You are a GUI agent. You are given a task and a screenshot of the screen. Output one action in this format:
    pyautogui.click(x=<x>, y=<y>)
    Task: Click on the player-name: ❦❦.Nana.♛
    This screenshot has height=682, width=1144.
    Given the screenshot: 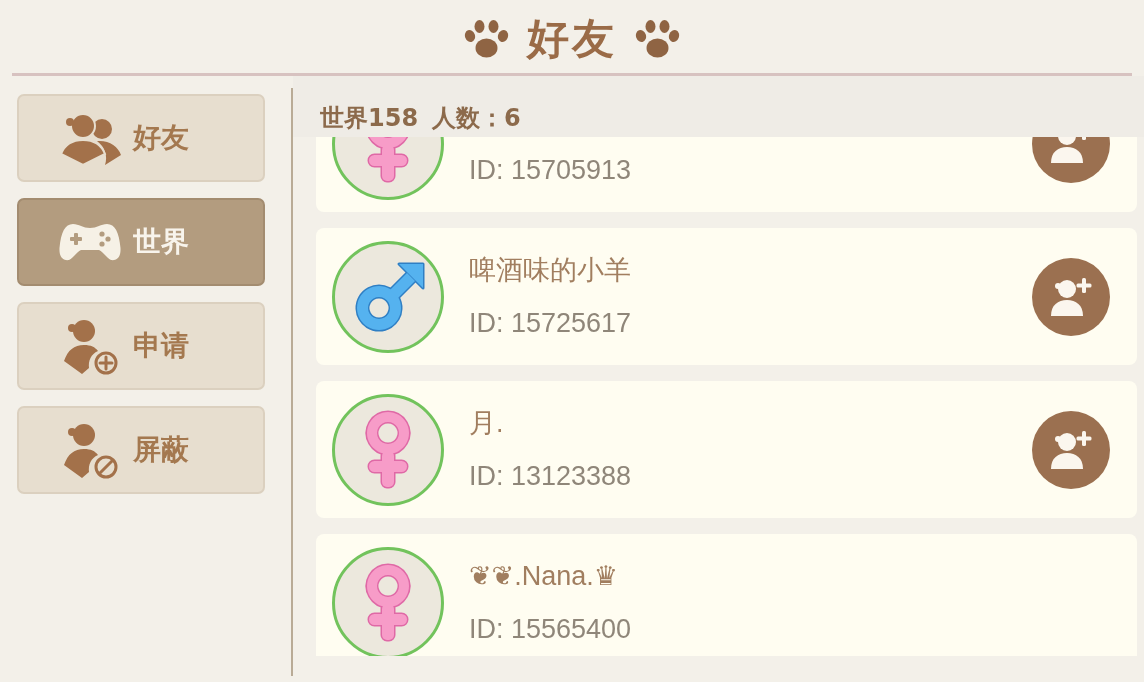 What is the action you would take?
    pyautogui.click(x=543, y=576)
    